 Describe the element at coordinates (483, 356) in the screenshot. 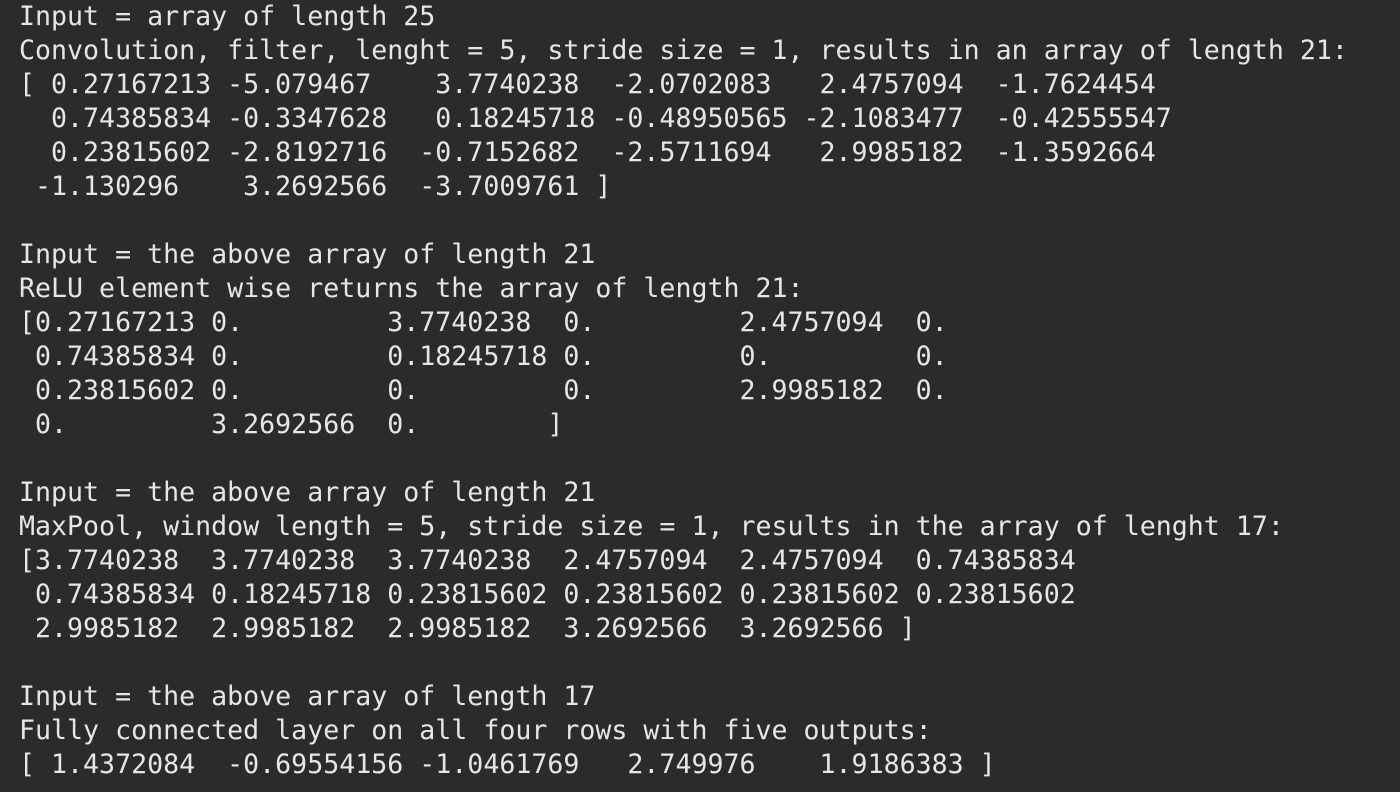

I see `output-line: 0.74385834 0. 0.18245718 0. 0. 0.` at that location.